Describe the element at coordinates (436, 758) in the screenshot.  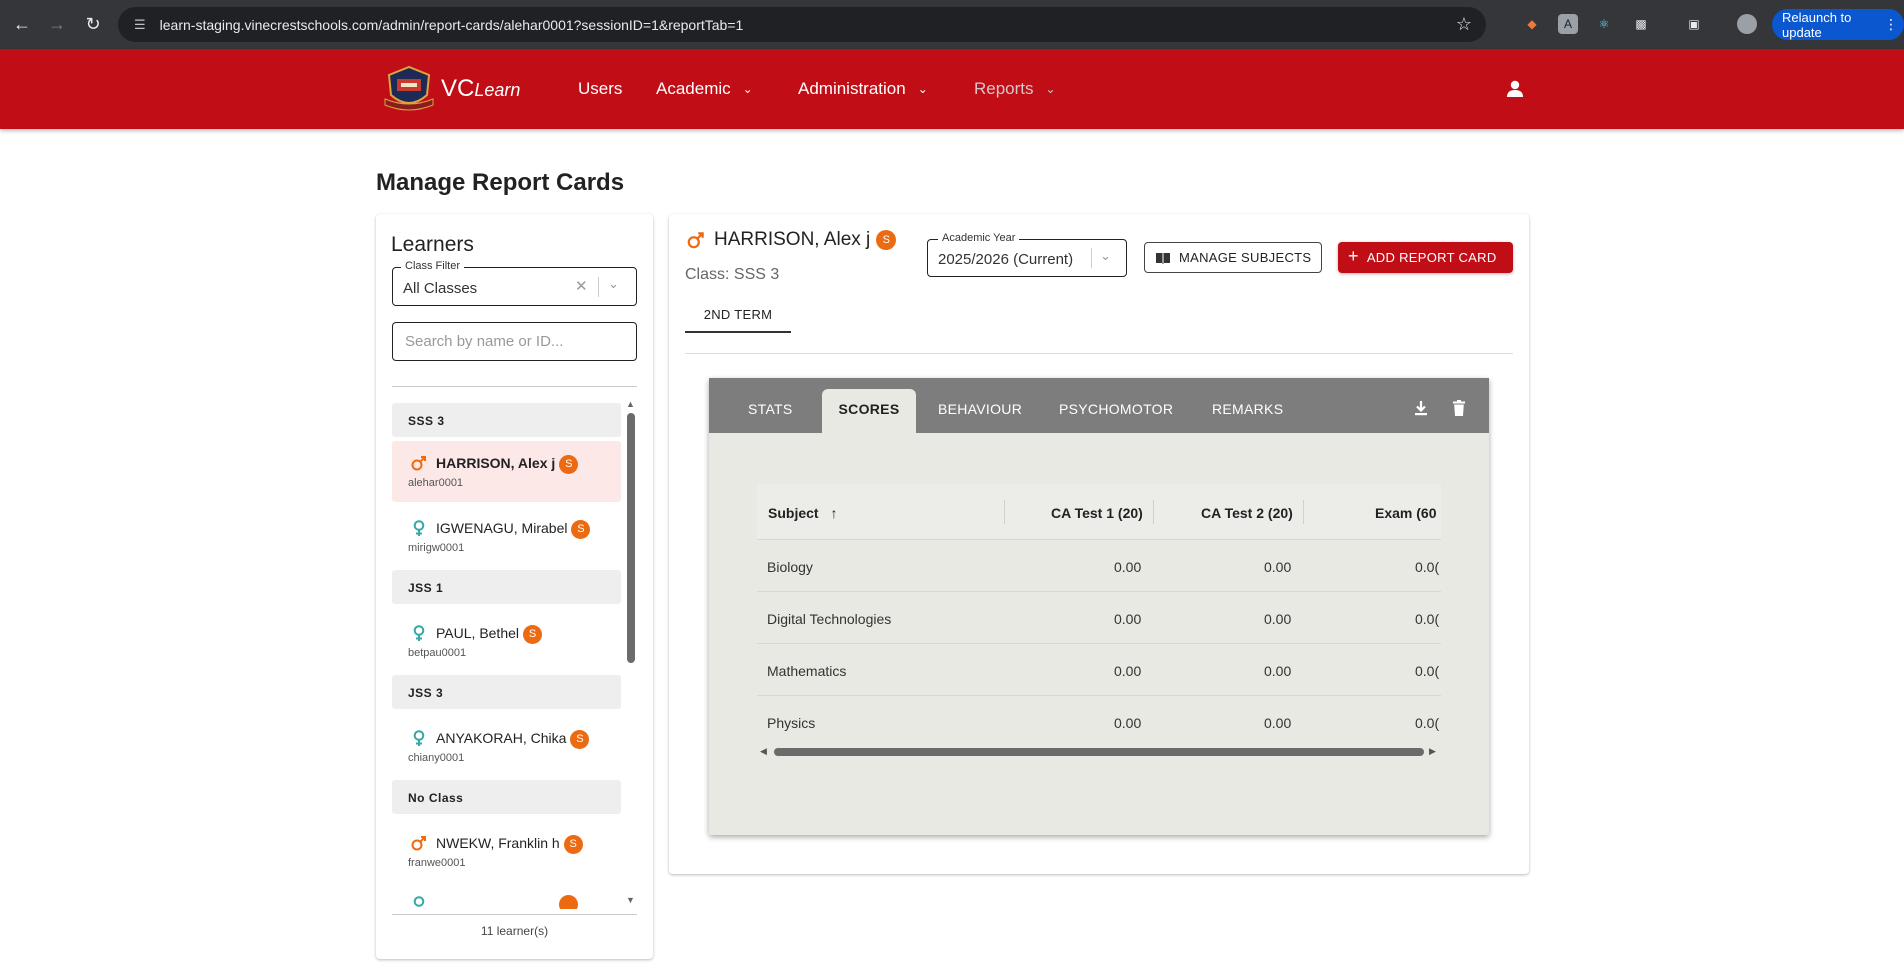
I see `learner-id: chiany0001` at that location.